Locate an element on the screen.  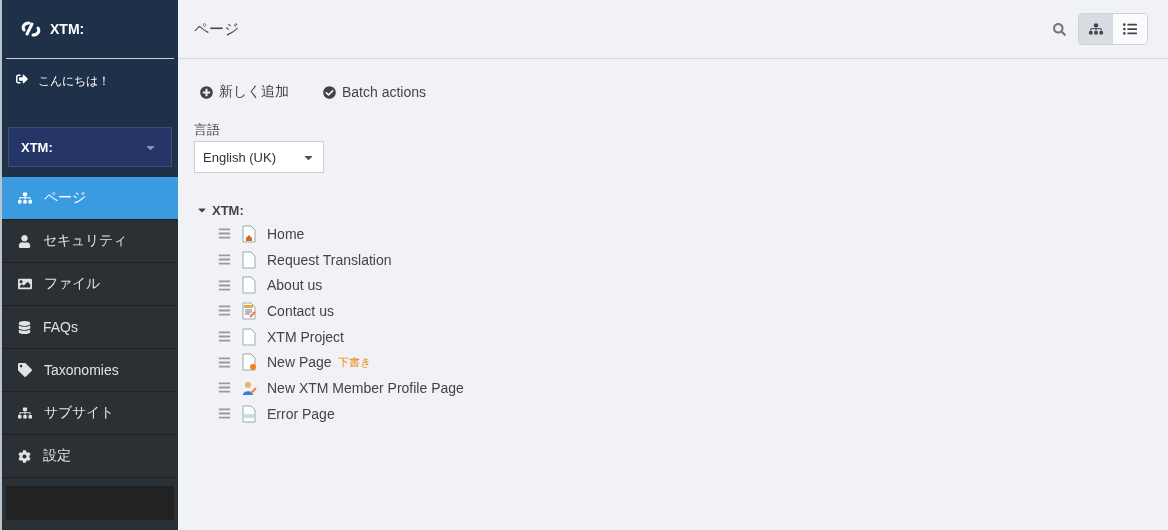
list-icon is located at coordinates (1130, 29).